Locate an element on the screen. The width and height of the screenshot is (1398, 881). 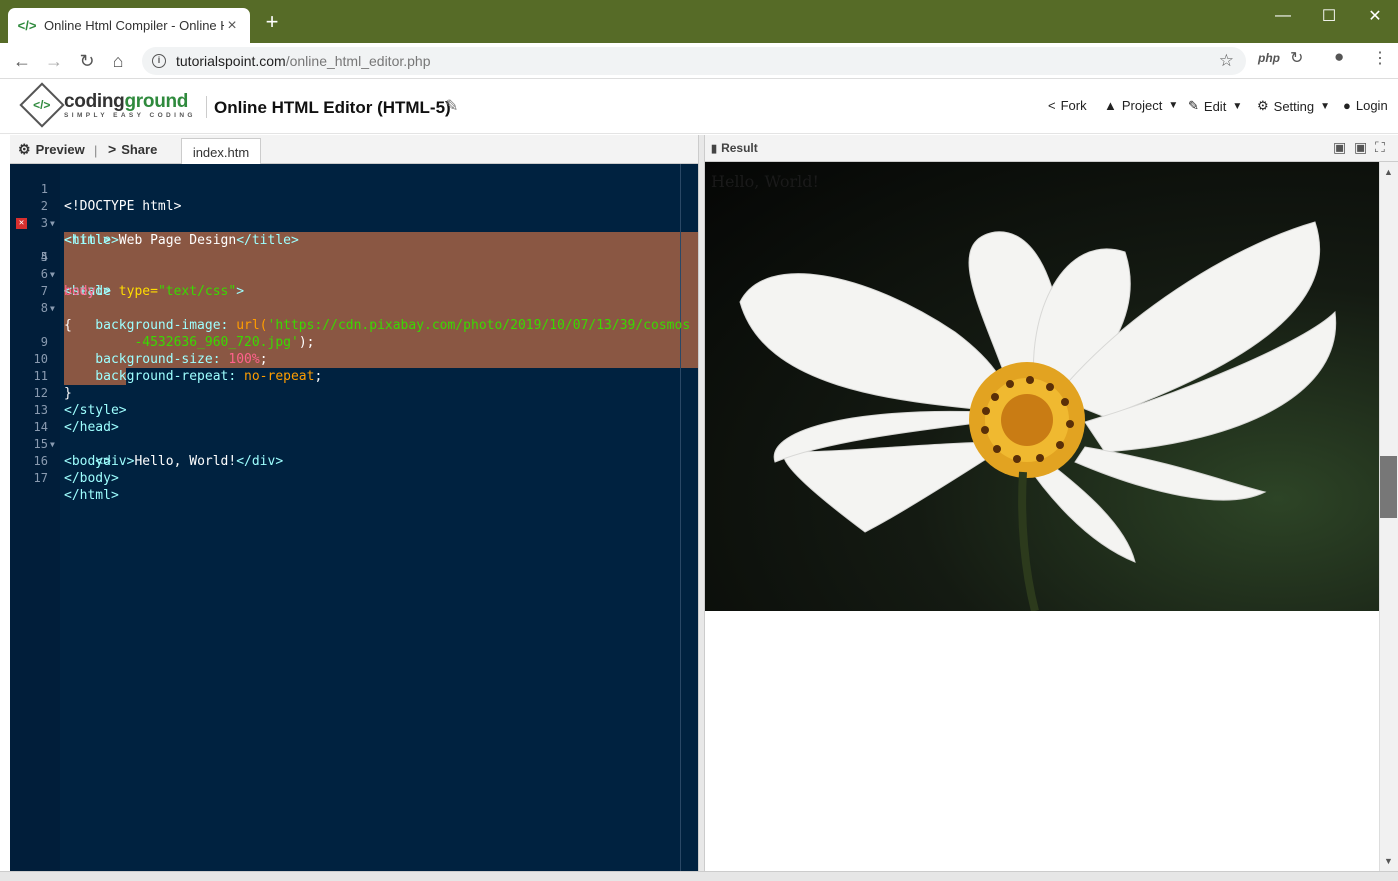
preview-label: Preview is located at coordinates (60, 149).